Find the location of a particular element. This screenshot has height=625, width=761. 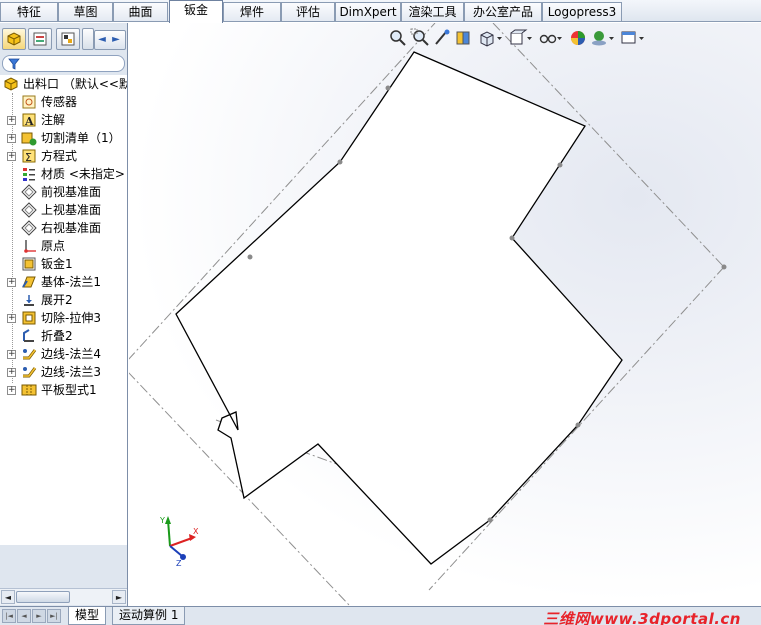

scroll-right-icon: ► is located at coordinates (119, 597).